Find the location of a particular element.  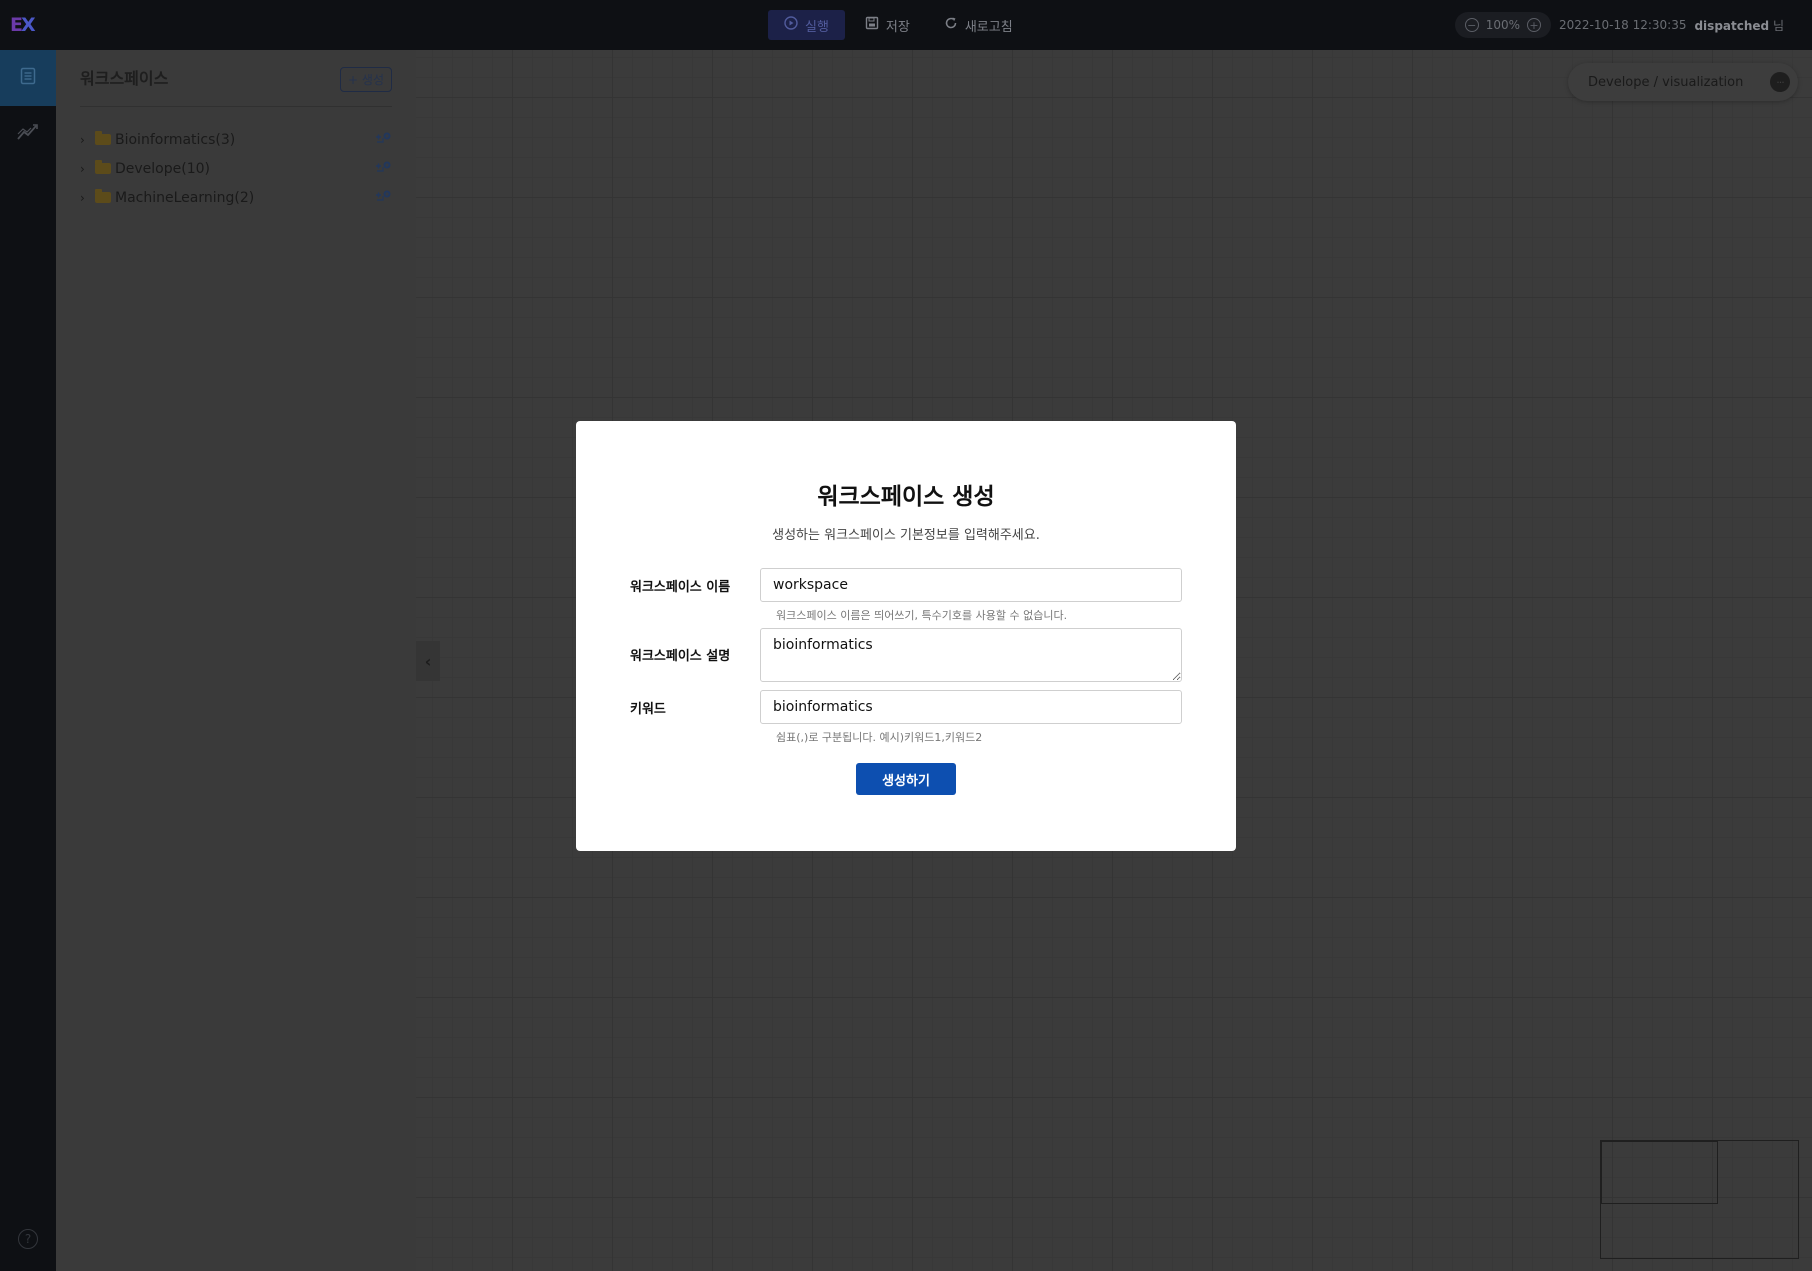

refresh-icon is located at coordinates (951, 25).